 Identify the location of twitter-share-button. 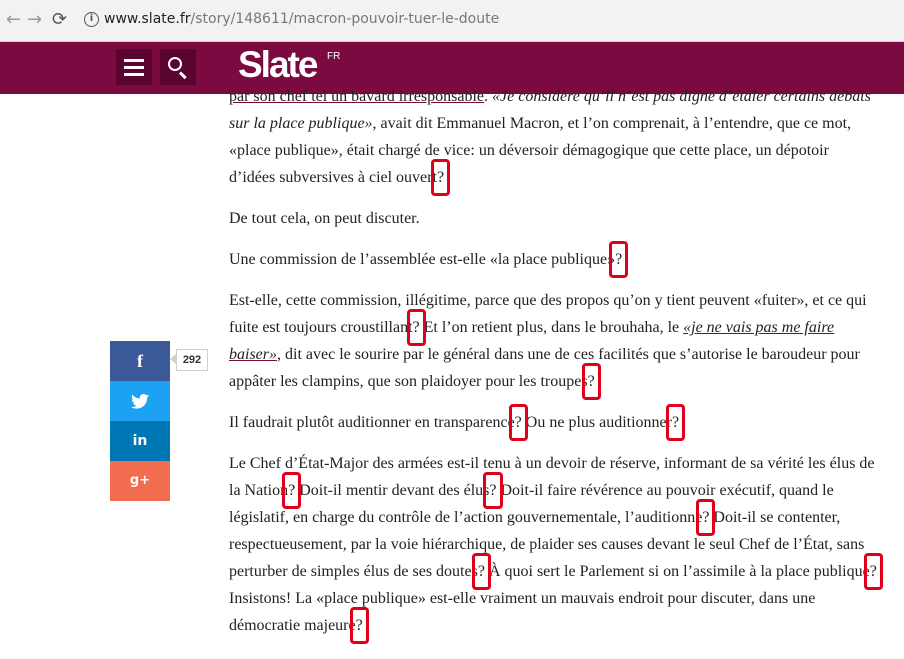
(140, 401).